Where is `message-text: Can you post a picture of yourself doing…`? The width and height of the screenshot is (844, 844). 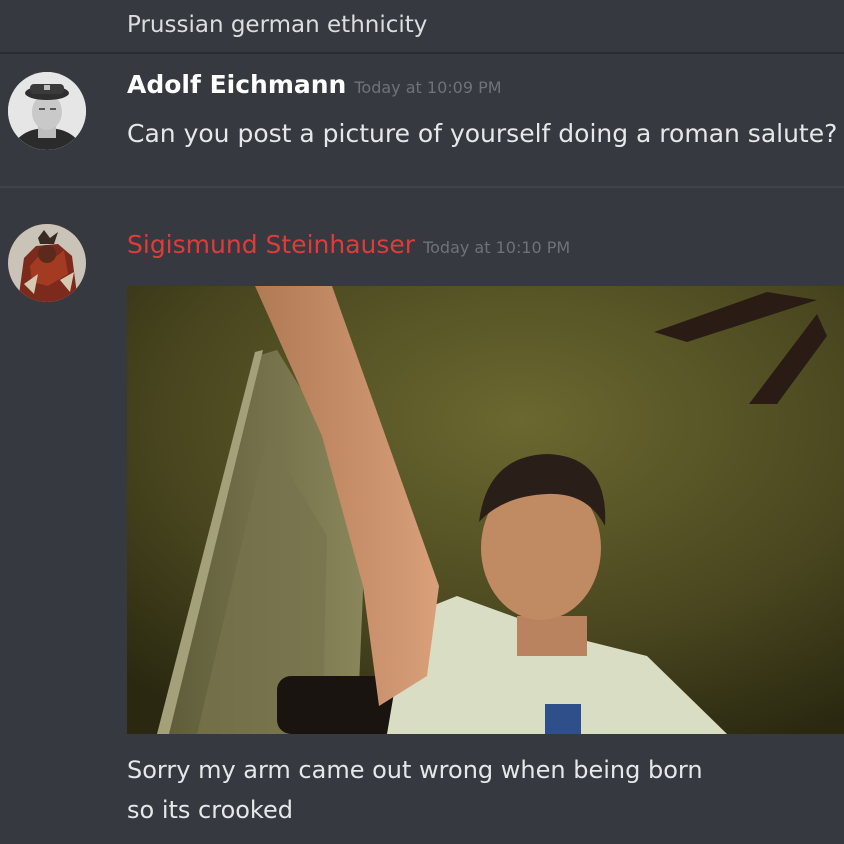
message-text: Can you post a picture of yourself doing… is located at coordinates (482, 133).